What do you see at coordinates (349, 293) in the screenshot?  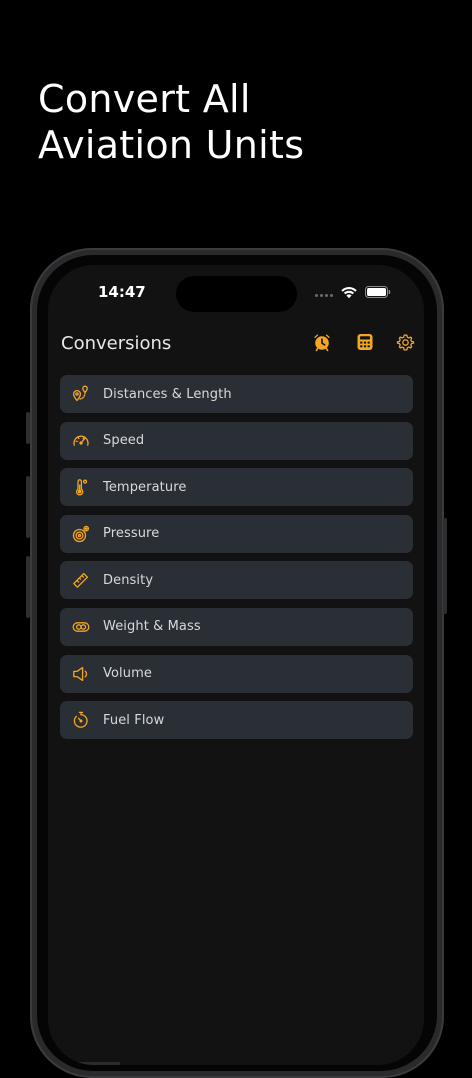 I see `wifi-icon` at bounding box center [349, 293].